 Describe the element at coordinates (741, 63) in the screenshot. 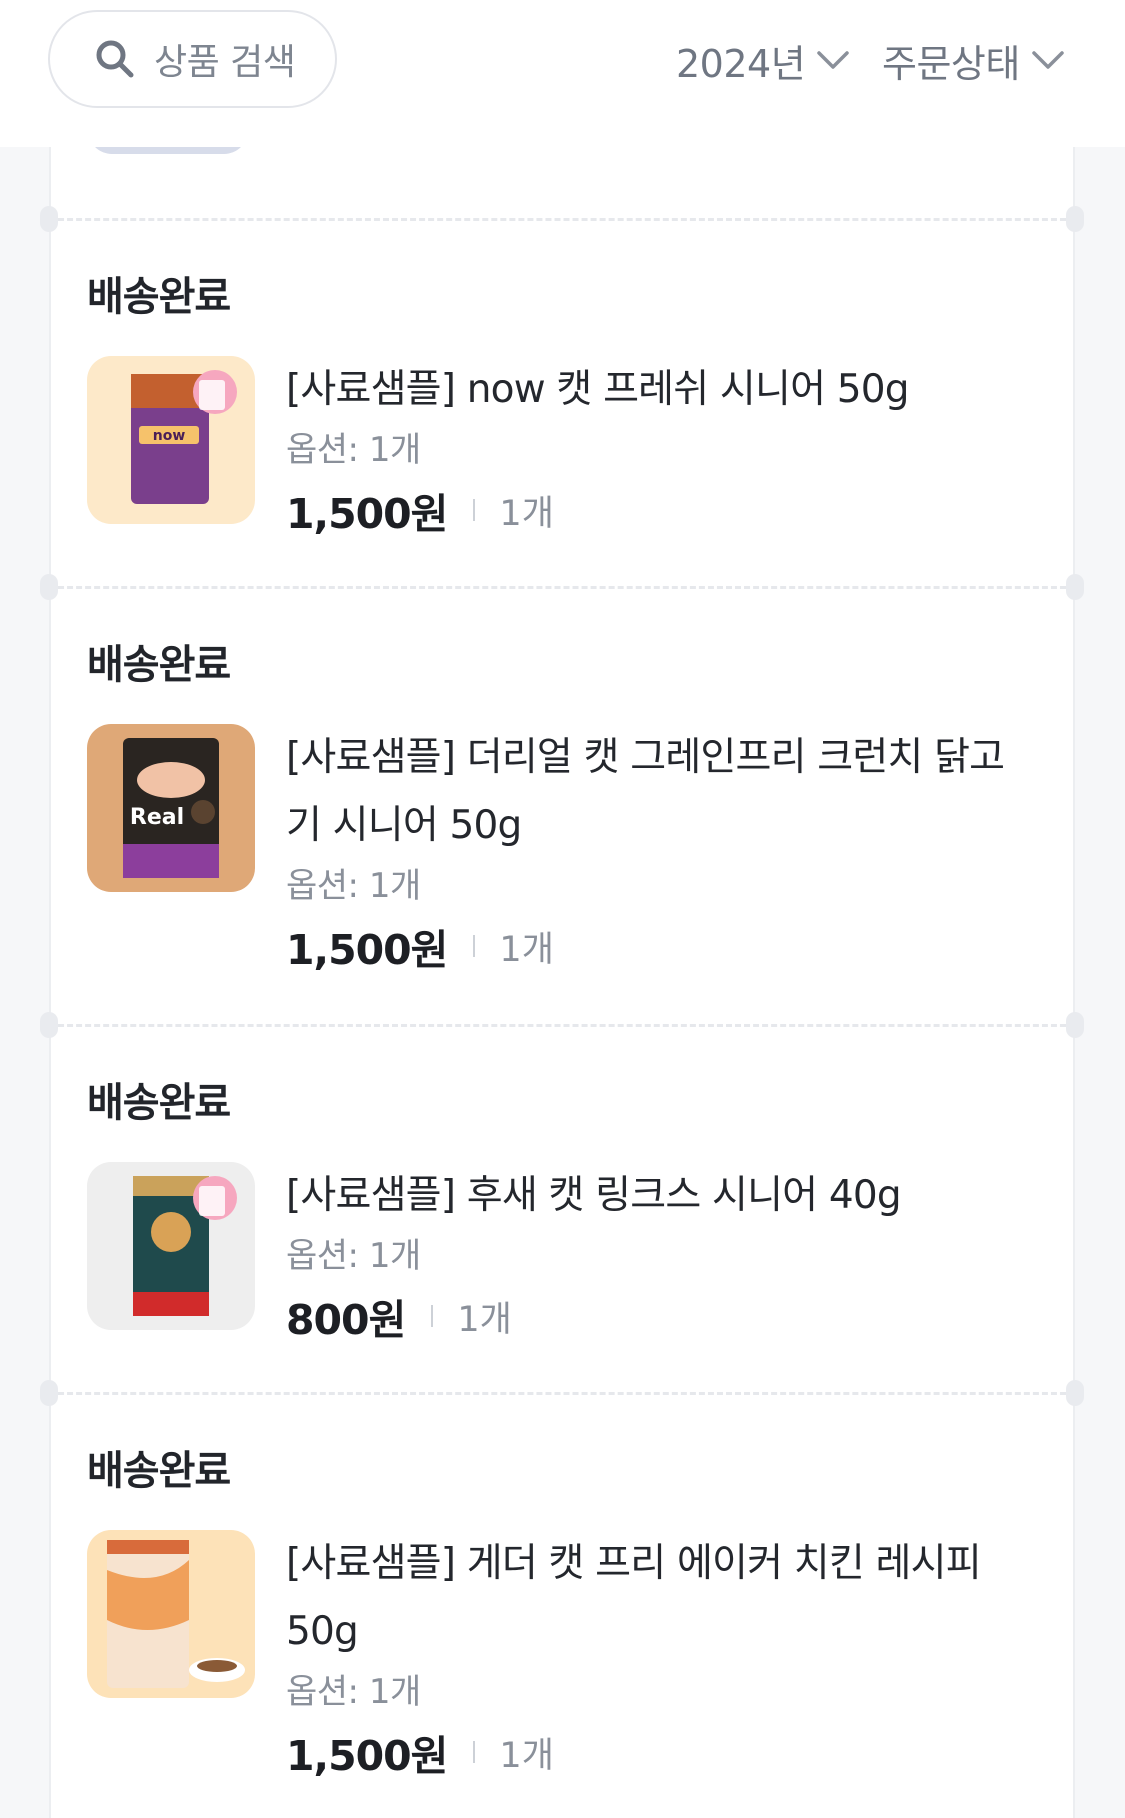

I see `year-filter-label: 2024년` at that location.